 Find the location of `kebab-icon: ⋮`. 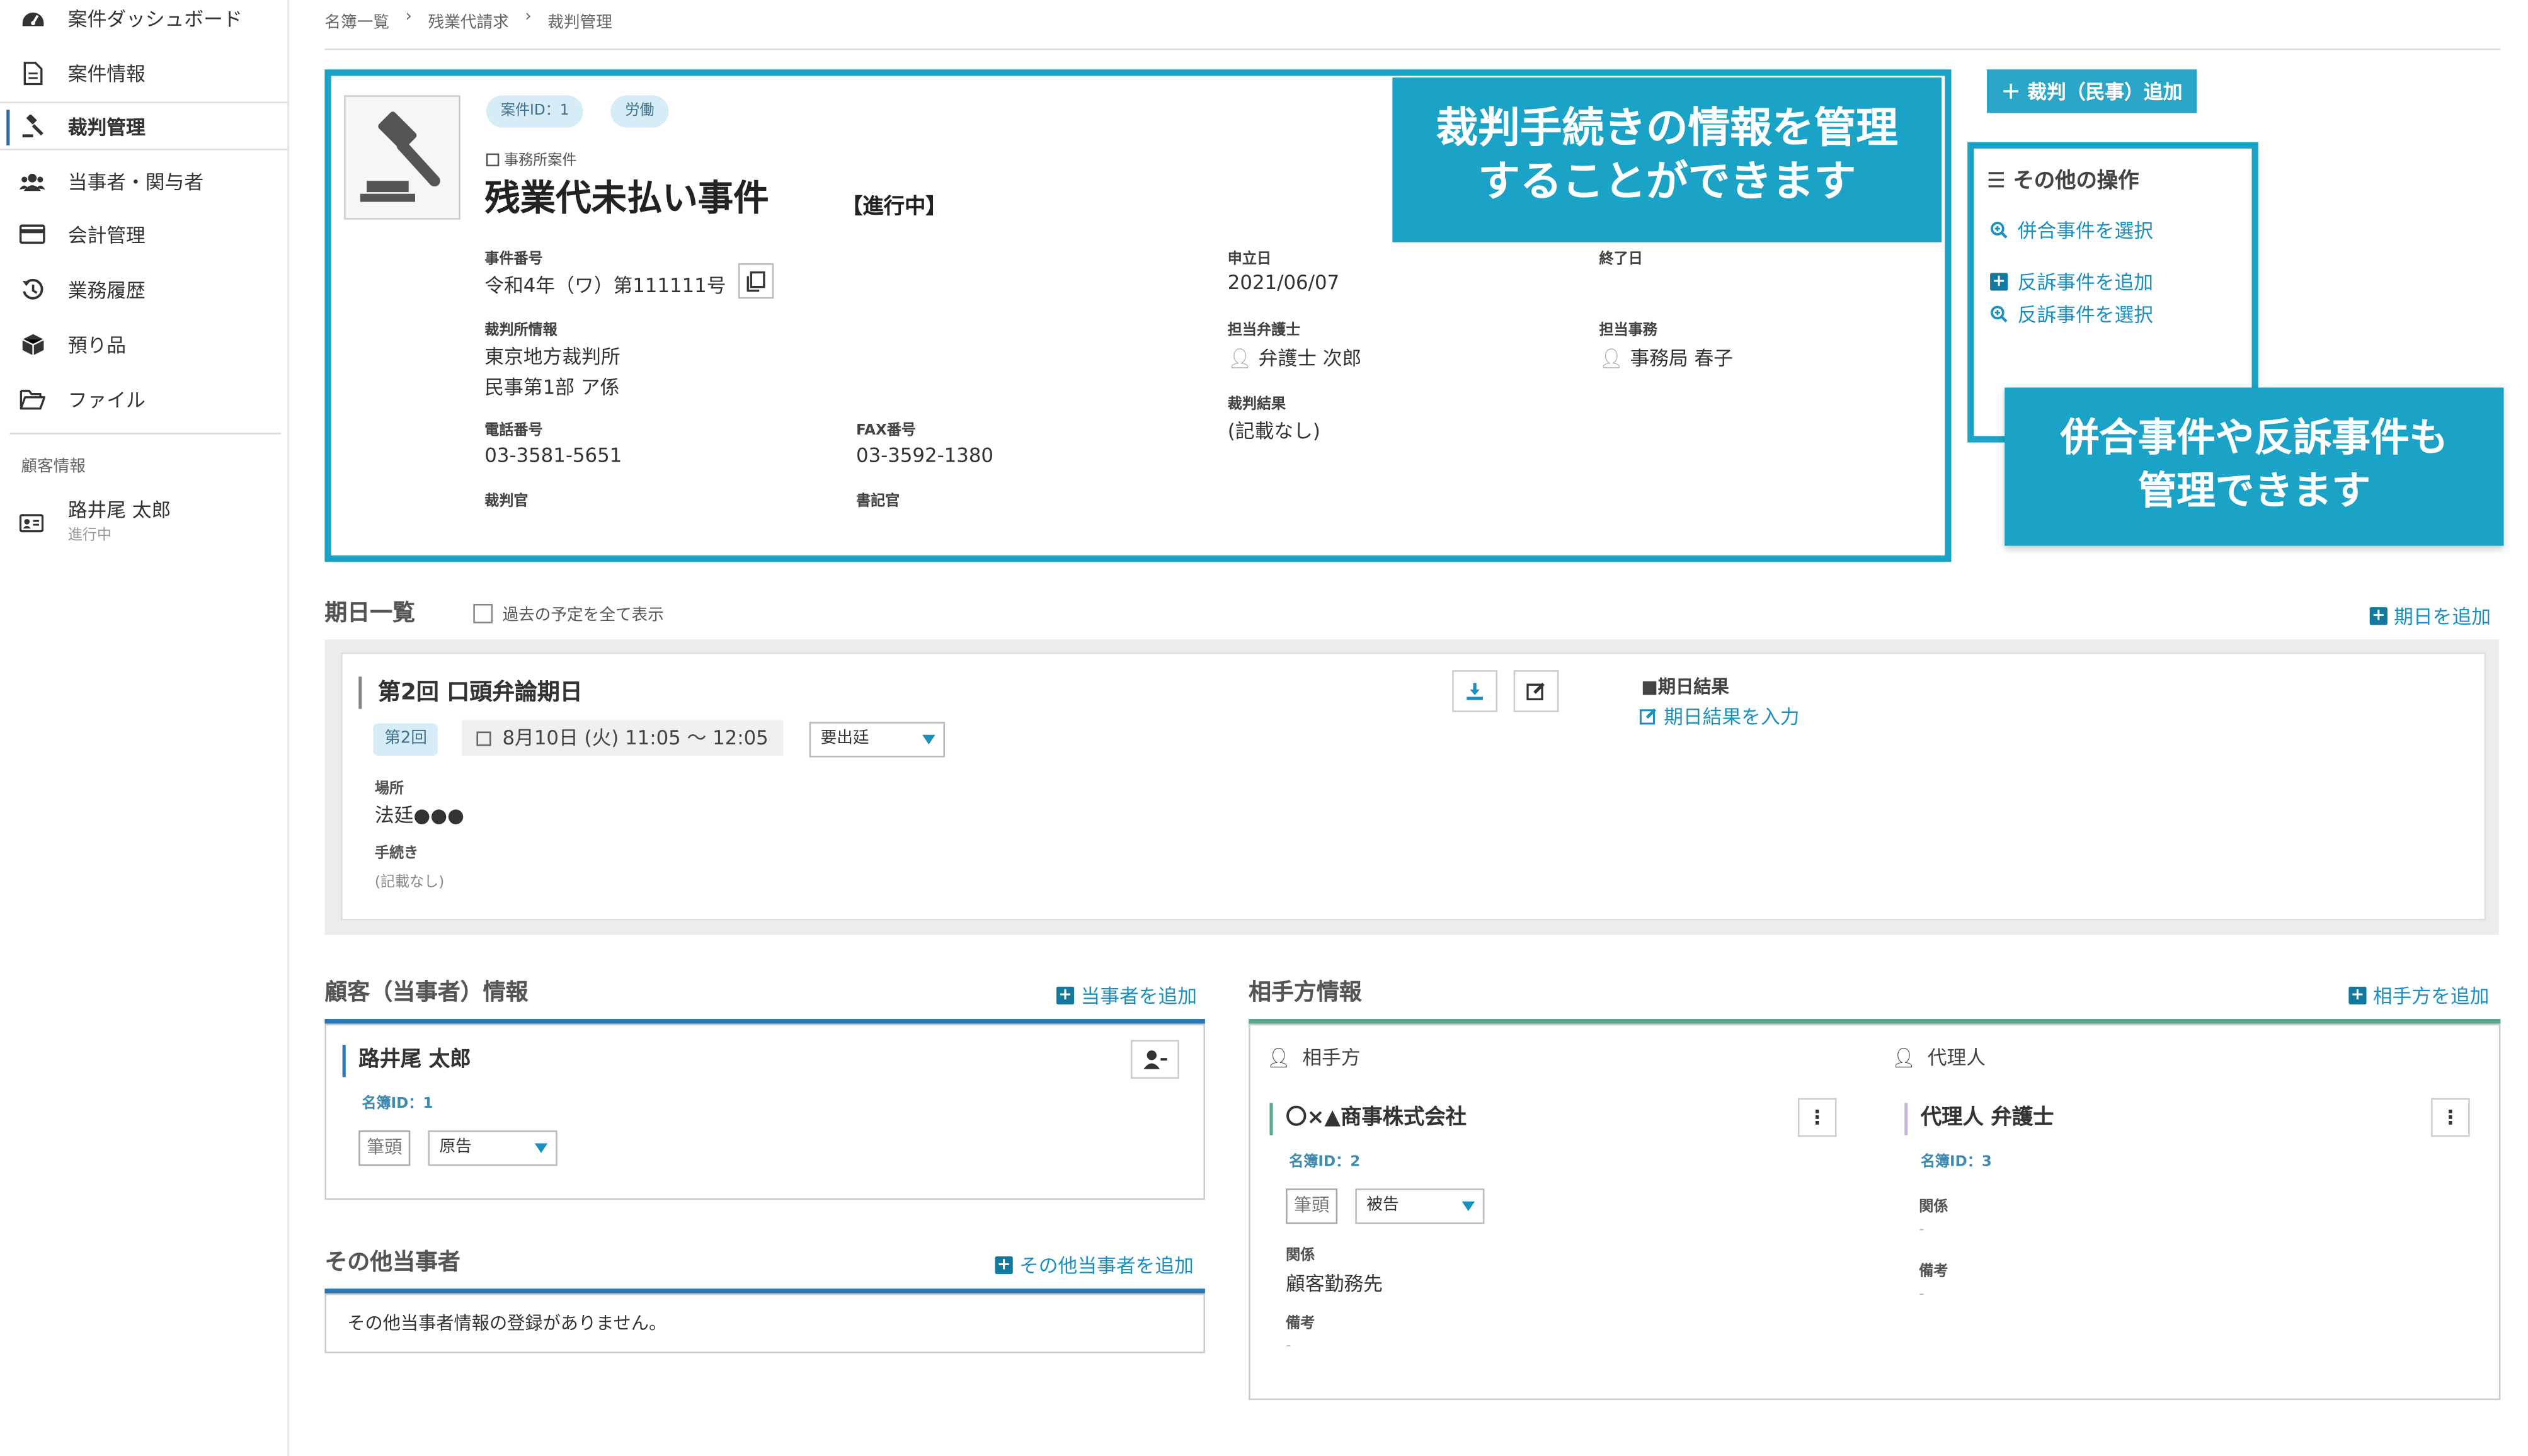

kebab-icon: ⋮ is located at coordinates (2450, 1117).